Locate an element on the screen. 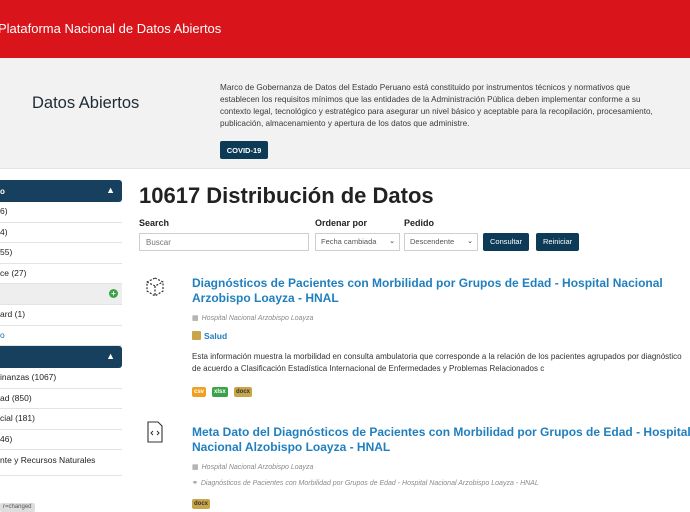 The image size is (690, 512). sidebar-section-label: o is located at coordinates (2, 191).